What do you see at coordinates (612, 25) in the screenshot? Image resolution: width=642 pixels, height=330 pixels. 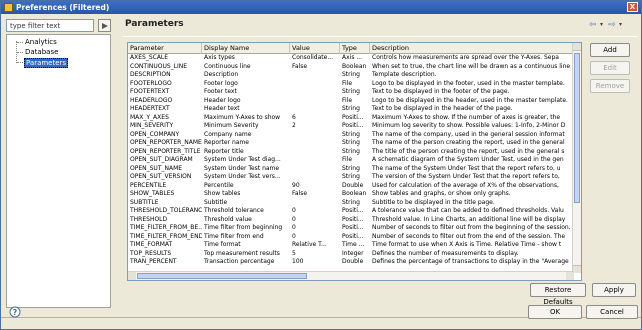 I see `forward-icon: ⇨` at bounding box center [612, 25].